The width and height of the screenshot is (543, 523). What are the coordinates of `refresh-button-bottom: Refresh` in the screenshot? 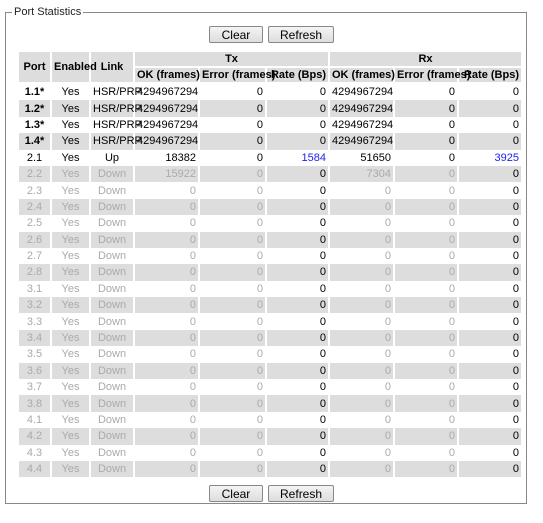 It's located at (301, 493).